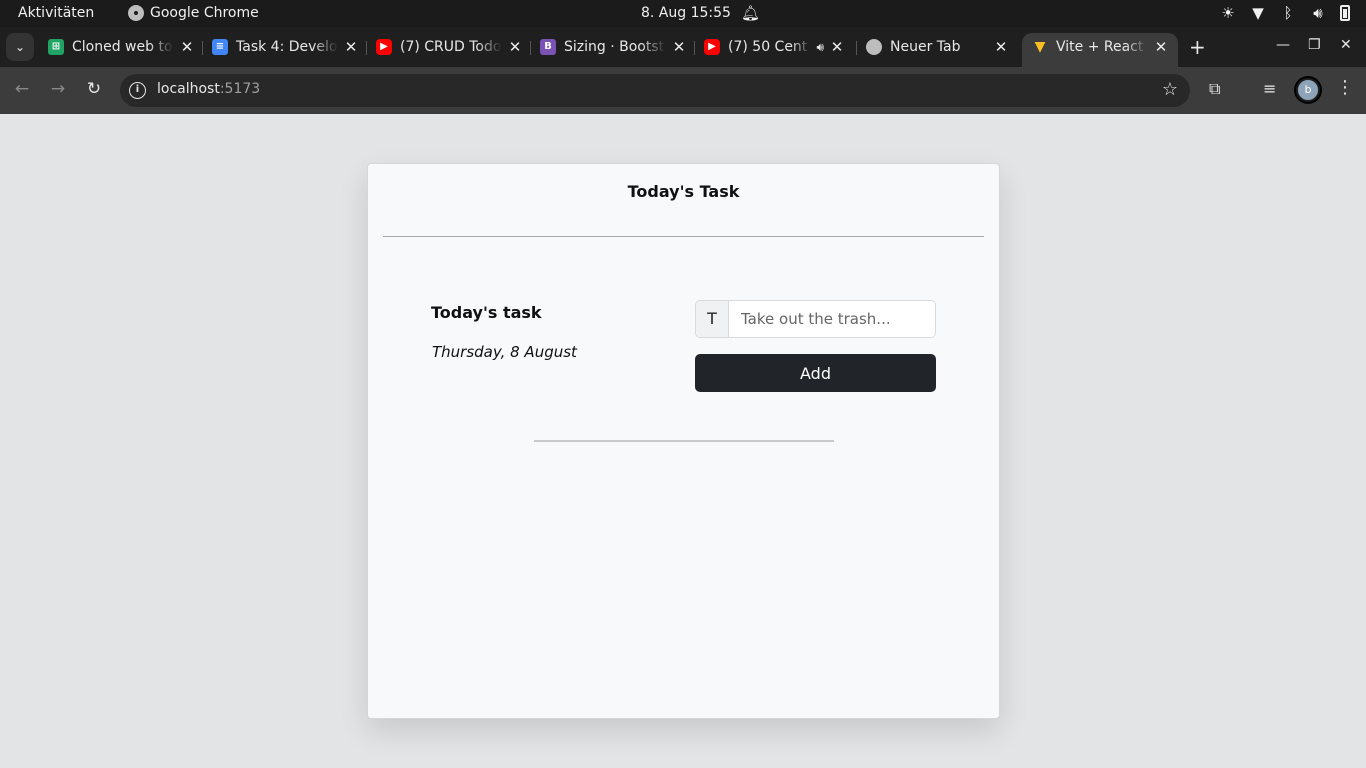  What do you see at coordinates (712, 319) in the screenshot?
I see `input-prefix-label: T` at bounding box center [712, 319].